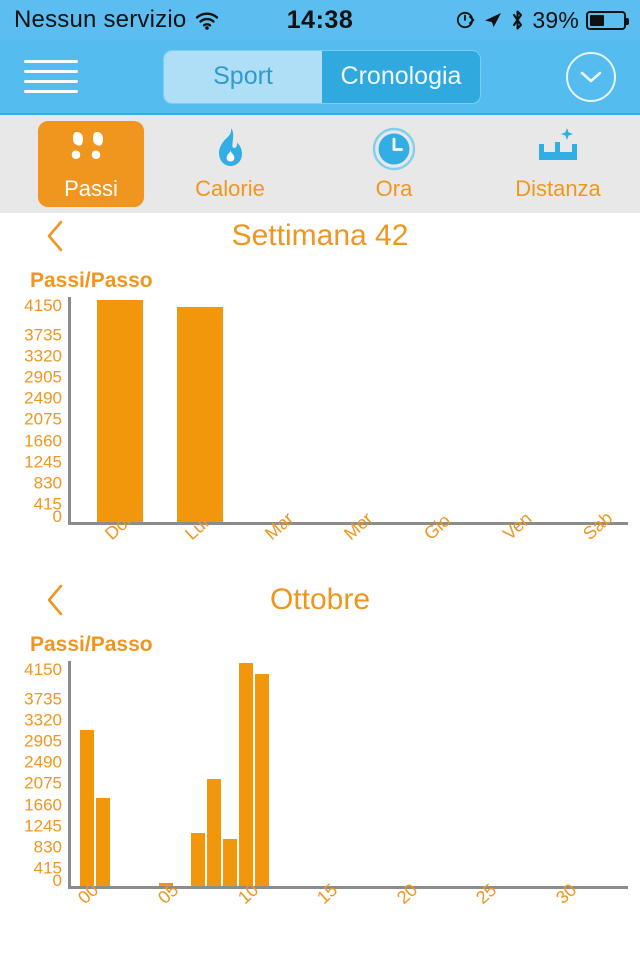  Describe the element at coordinates (401, 76) in the screenshot. I see `tab-cronologia: Cronologia` at that location.